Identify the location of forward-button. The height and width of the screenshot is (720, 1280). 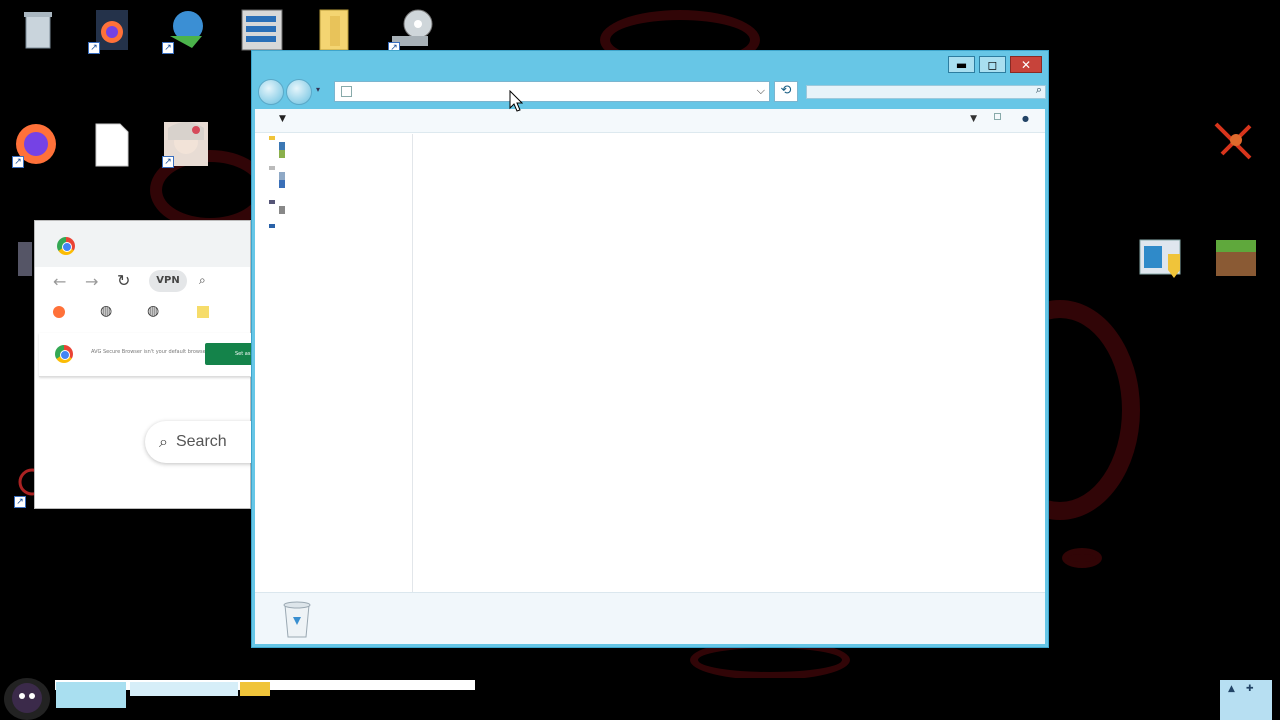
(299, 92).